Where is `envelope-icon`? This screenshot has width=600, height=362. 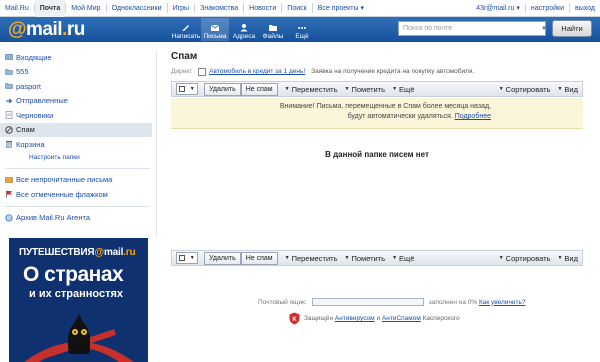 envelope-icon is located at coordinates (215, 27).